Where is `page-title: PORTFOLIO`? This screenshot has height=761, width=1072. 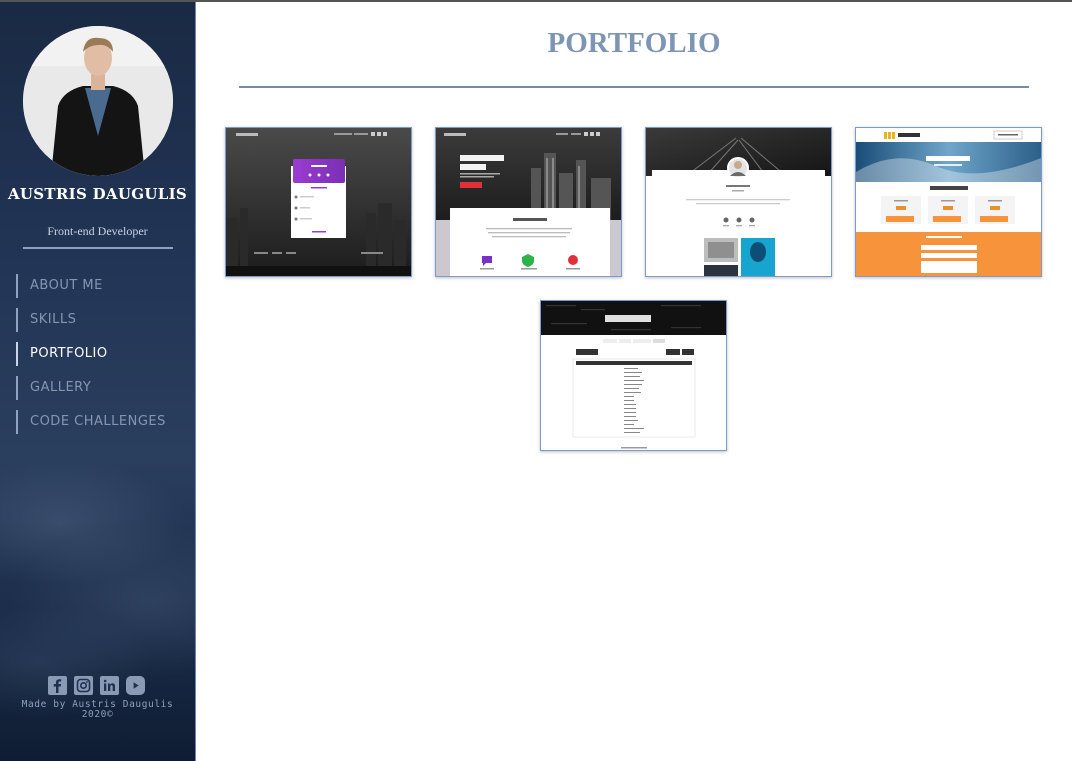
page-title: PORTFOLIO is located at coordinates (634, 43).